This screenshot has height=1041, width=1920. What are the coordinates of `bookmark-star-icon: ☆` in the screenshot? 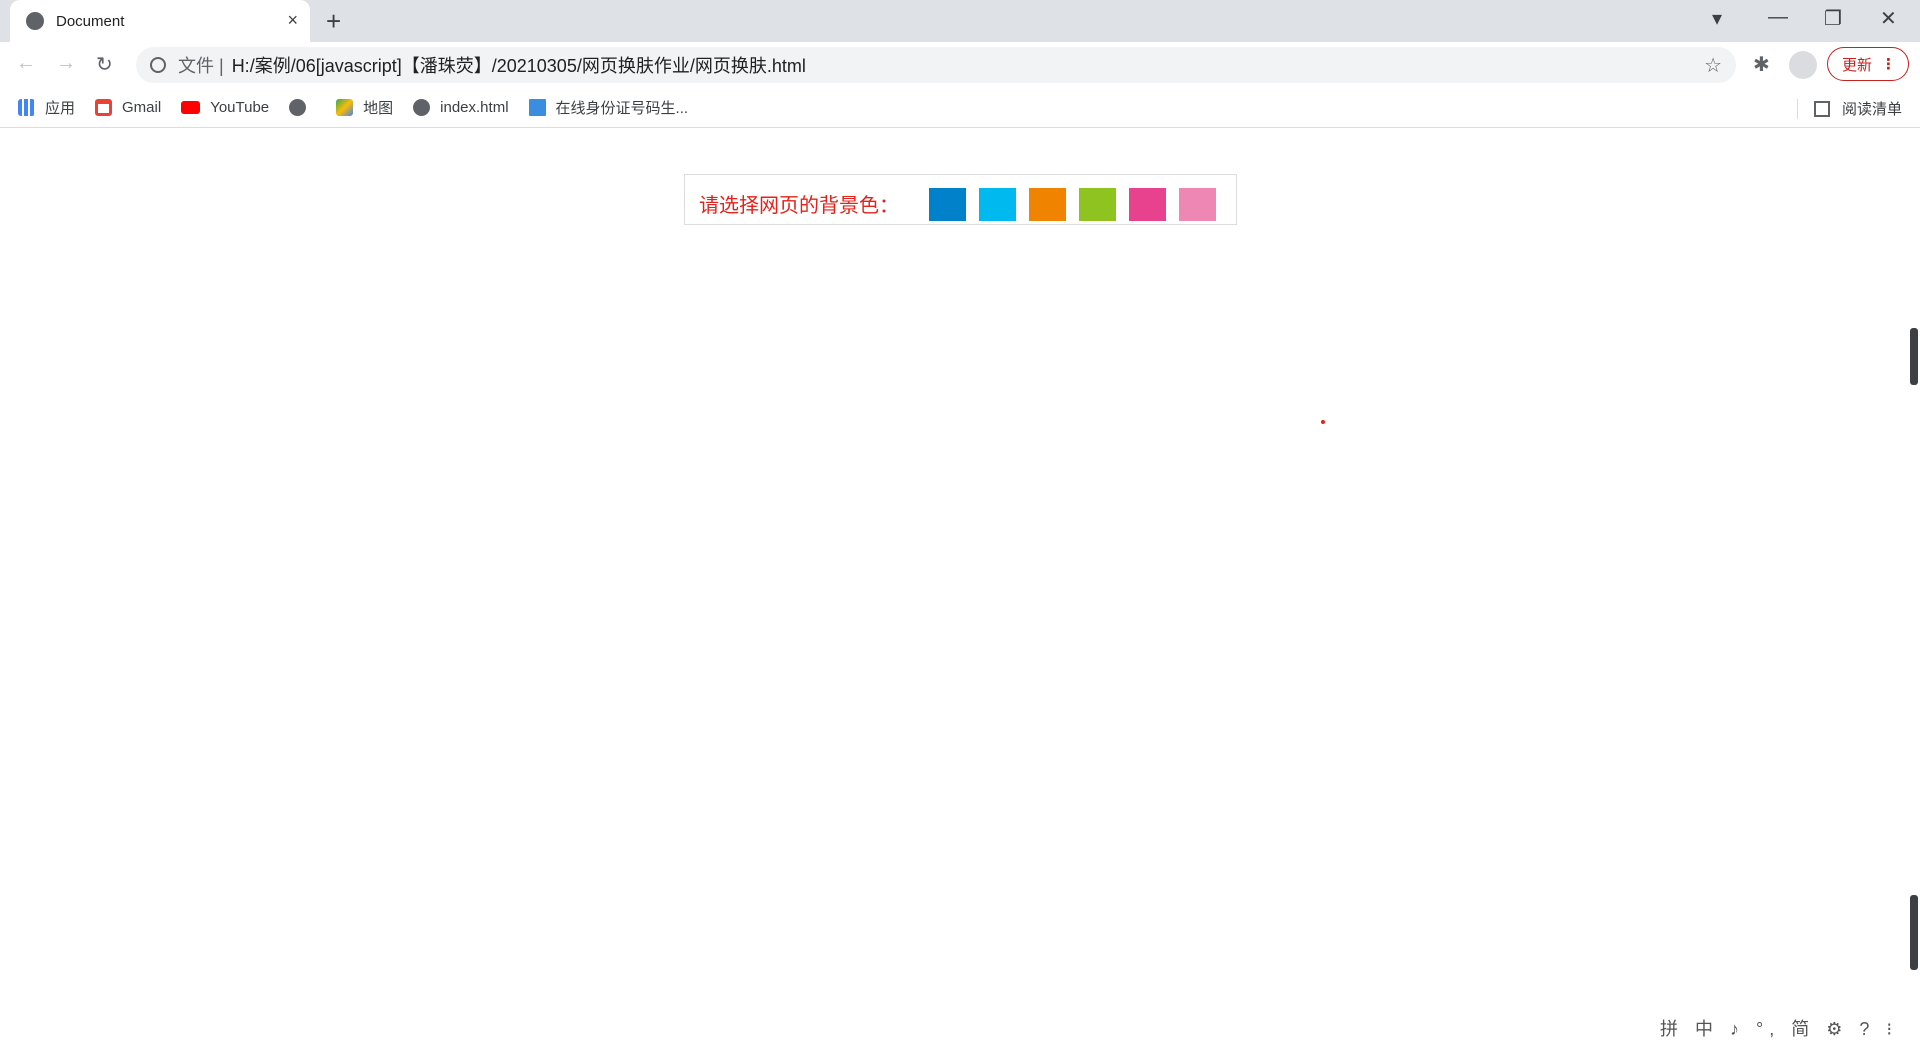 It's located at (1713, 65).